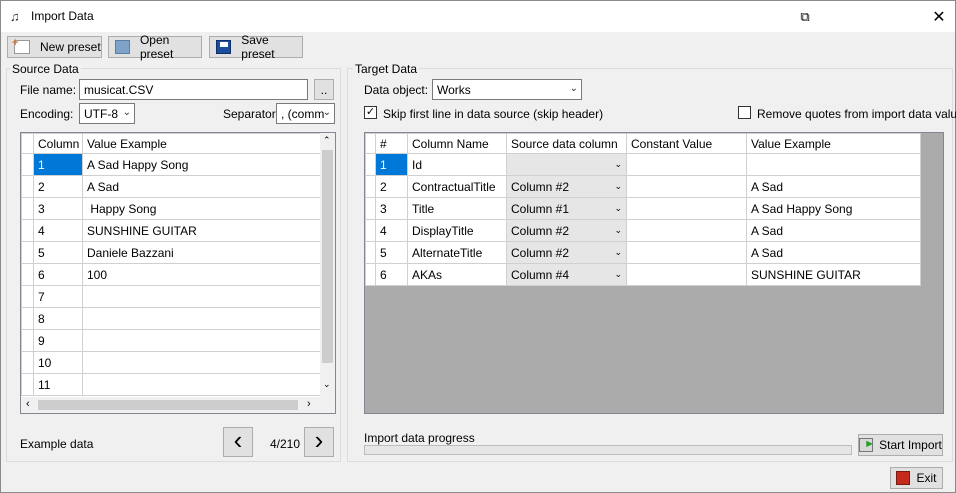 The width and height of the screenshot is (956, 493). What do you see at coordinates (58, 186) in the screenshot?
I see `column-cell: 2` at bounding box center [58, 186].